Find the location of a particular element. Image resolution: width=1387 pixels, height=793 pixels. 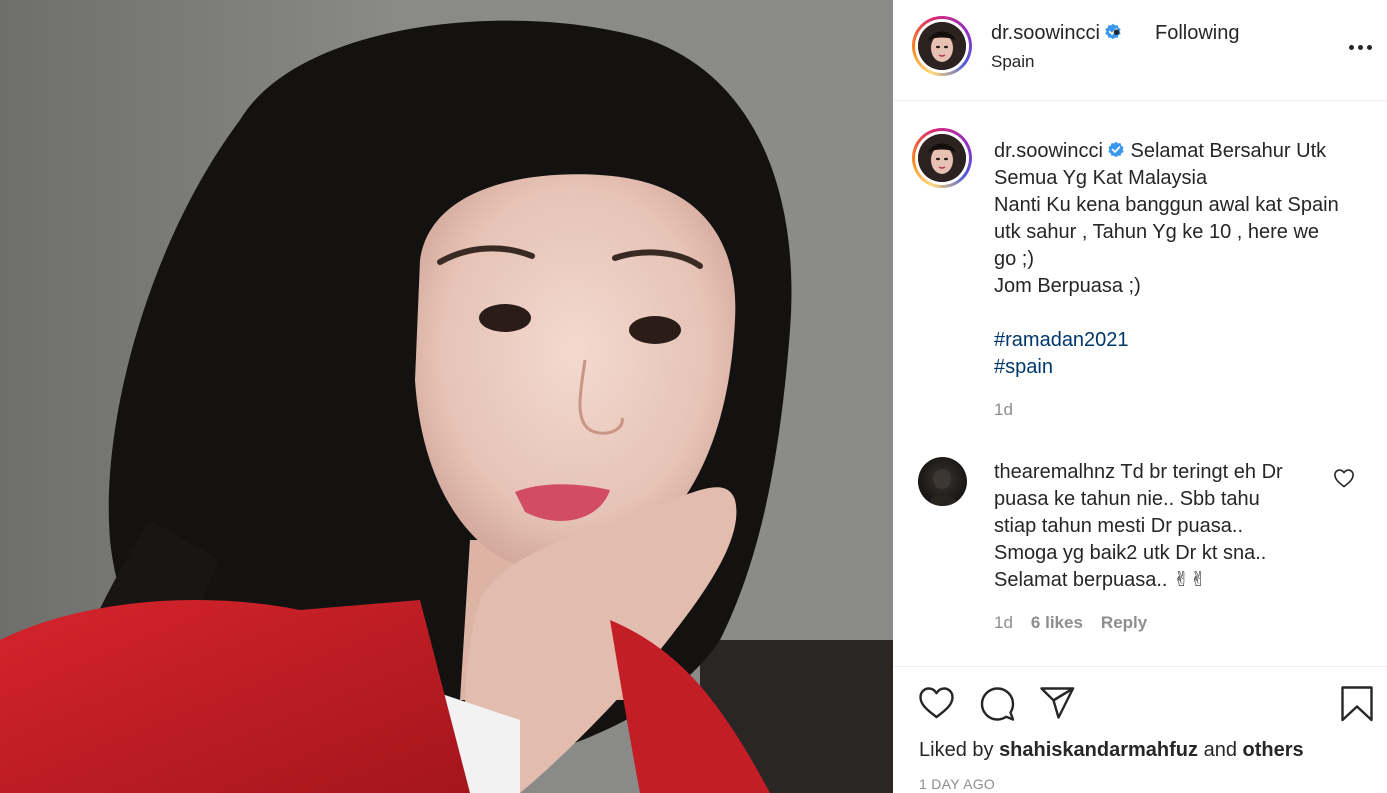

caption-line: Nanti Ku kena banggun awal kat Spain is located at coordinates (1166, 205).